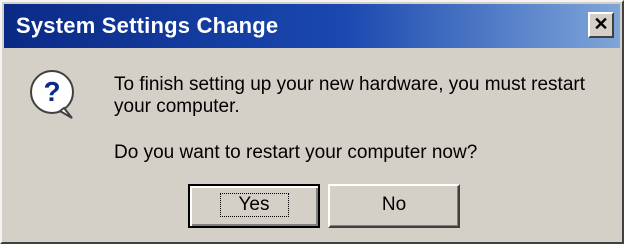  Describe the element at coordinates (147, 25) in the screenshot. I see `window-title: System Settings Change` at that location.